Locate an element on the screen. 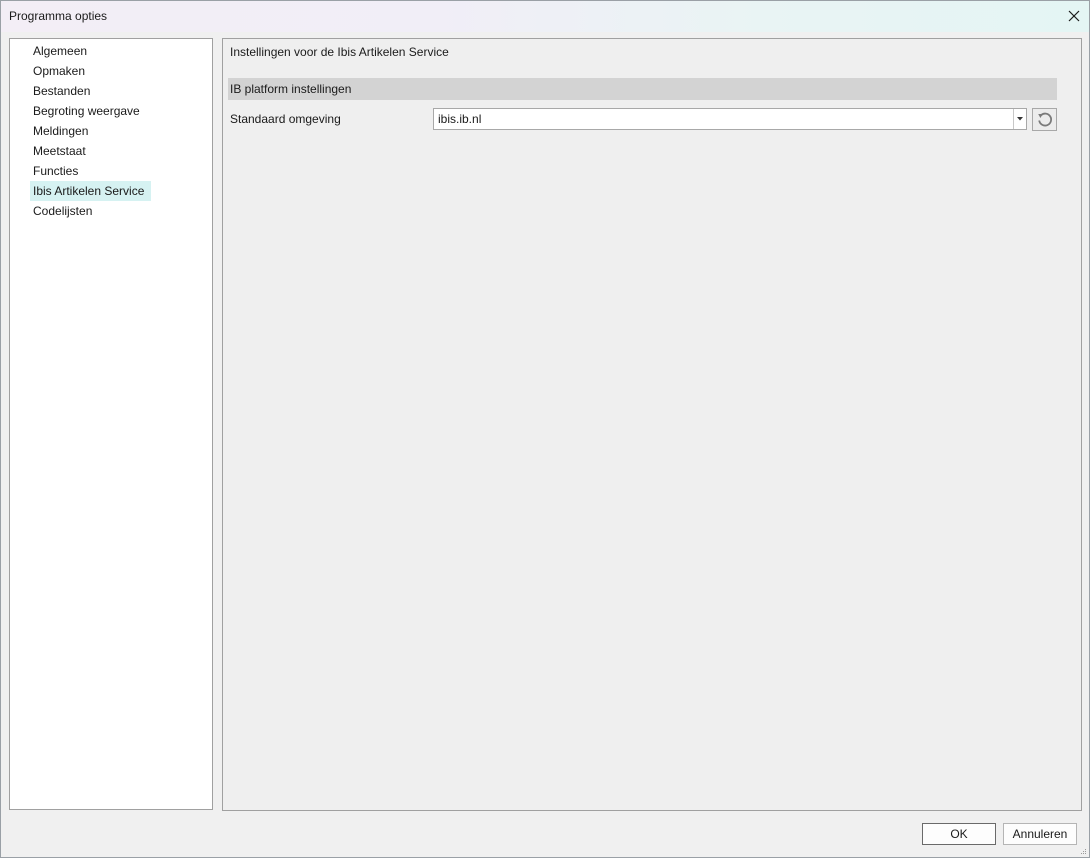 The width and height of the screenshot is (1090, 858). sidebar-item-label: Functies is located at coordinates (56, 171).